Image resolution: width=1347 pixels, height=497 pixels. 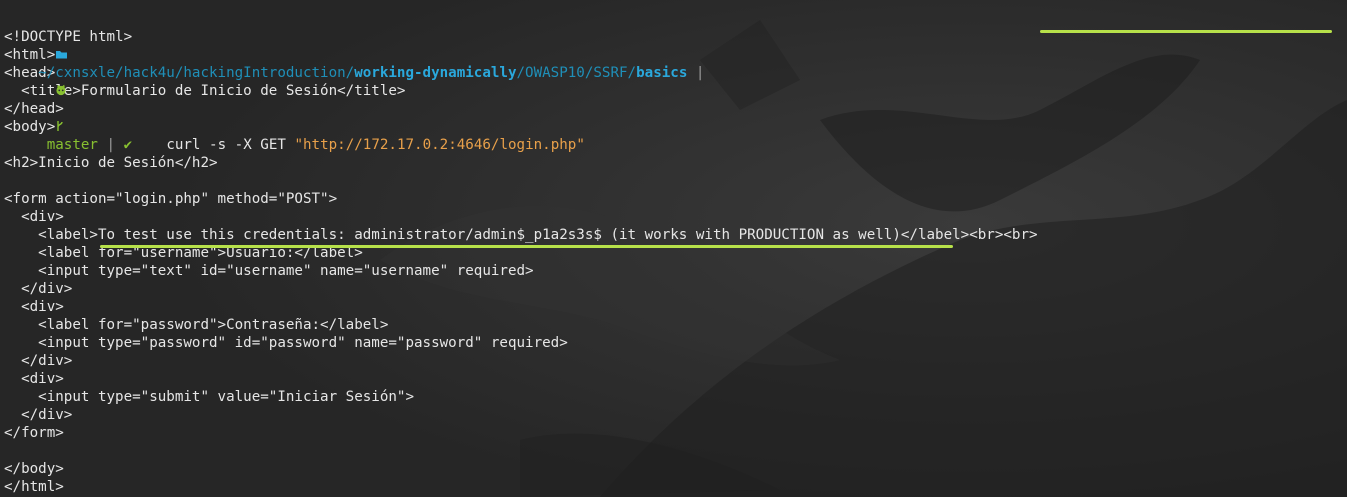 What do you see at coordinates (1186, 31) in the screenshot?
I see `url-highlight` at bounding box center [1186, 31].